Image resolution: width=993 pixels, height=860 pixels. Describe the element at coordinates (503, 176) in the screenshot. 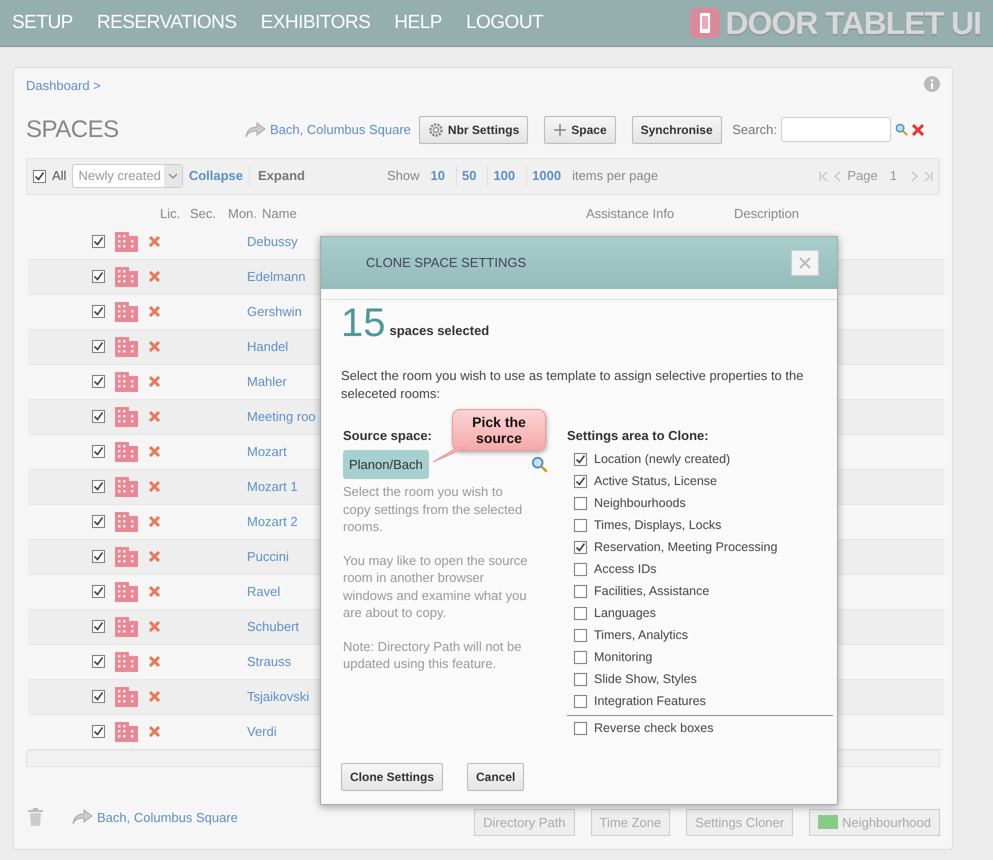

I see `page-size-link: 100` at that location.